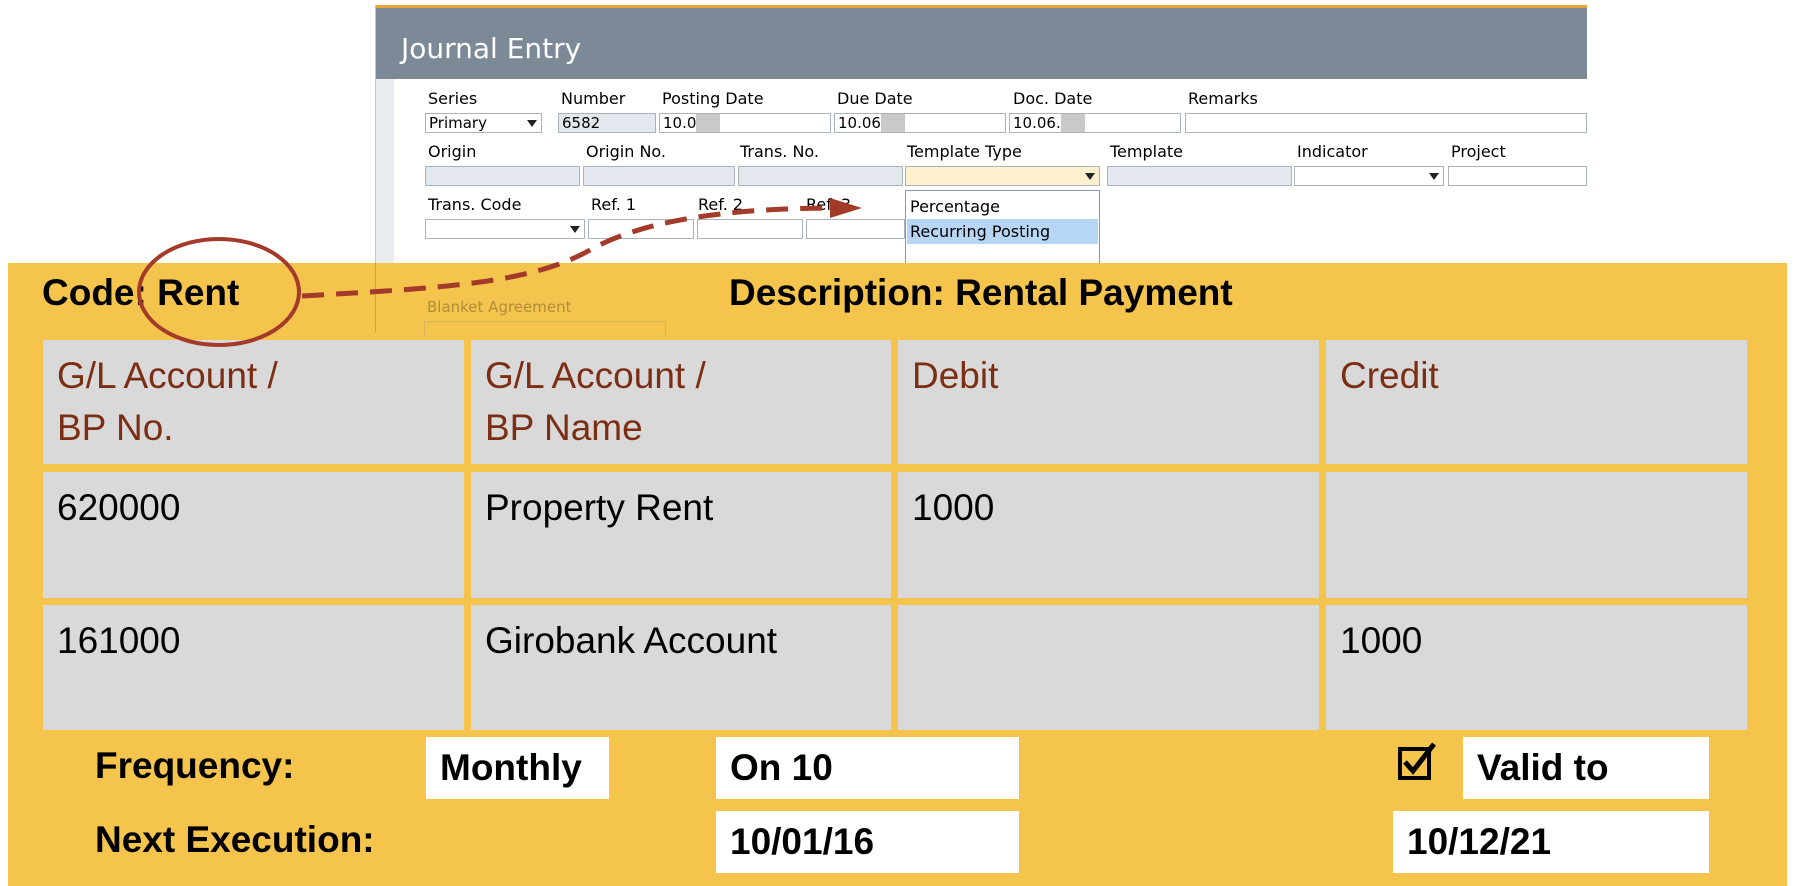 This screenshot has height=886, width=1794. What do you see at coordinates (1108, 402) in the screenshot?
I see `table-header-debit: Debit` at bounding box center [1108, 402].